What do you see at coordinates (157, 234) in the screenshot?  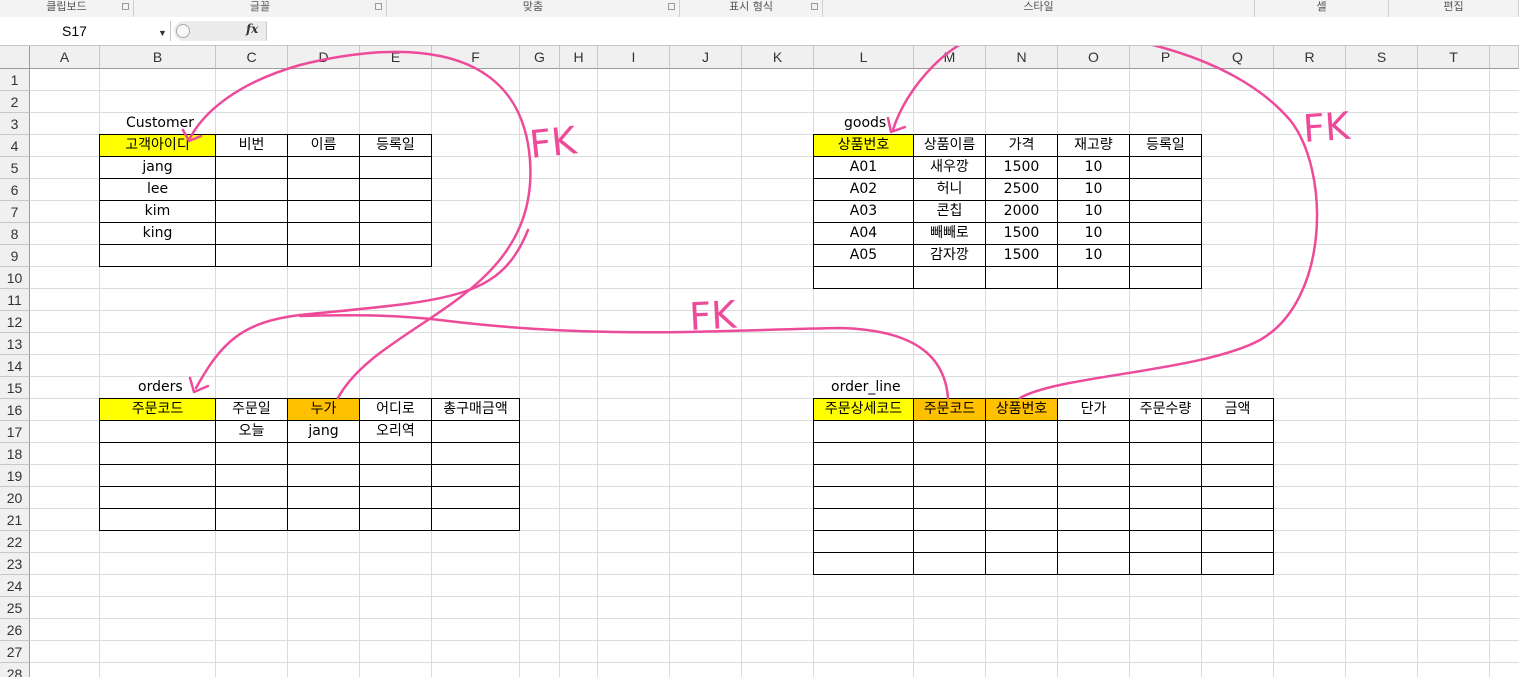 I see `table-cell: king` at bounding box center [157, 234].